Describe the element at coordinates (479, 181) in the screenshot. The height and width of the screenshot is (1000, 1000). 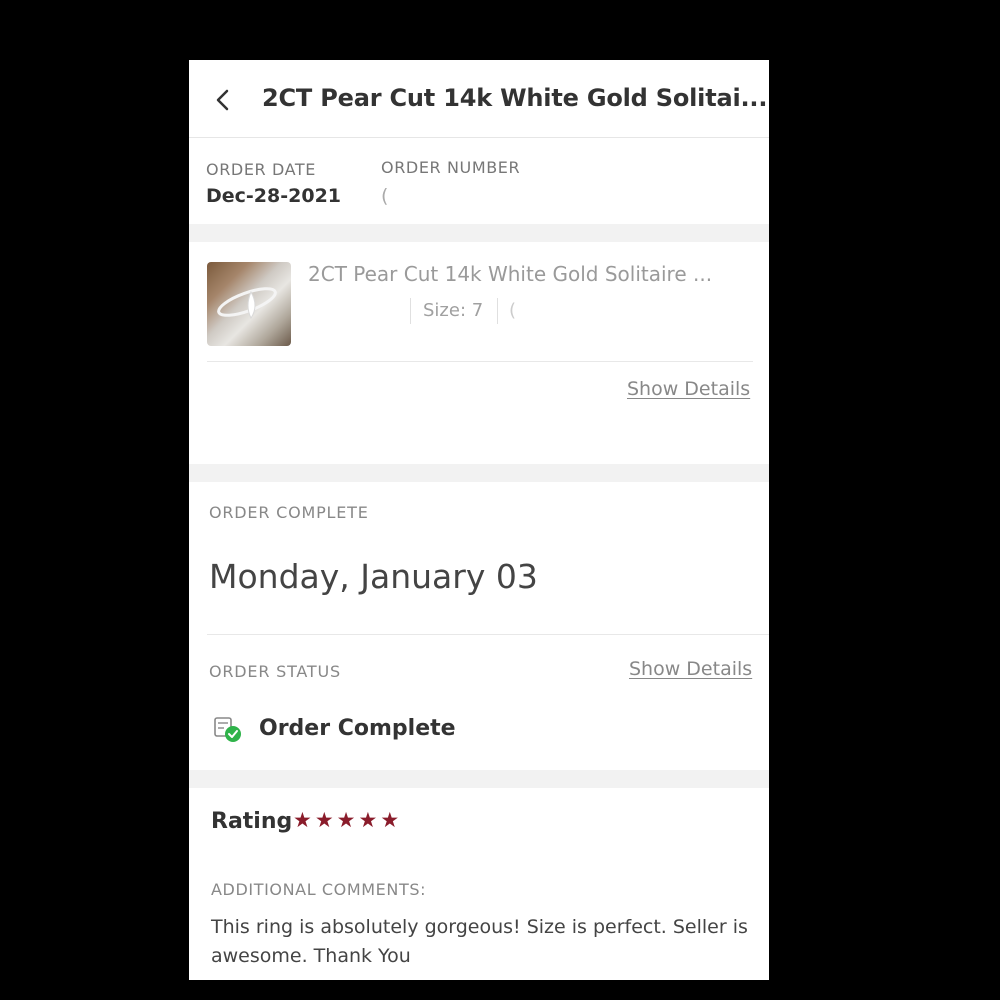
I see `order-meta: ORDER DATE Dec-28-2021 ORDER NUMBER (` at that location.